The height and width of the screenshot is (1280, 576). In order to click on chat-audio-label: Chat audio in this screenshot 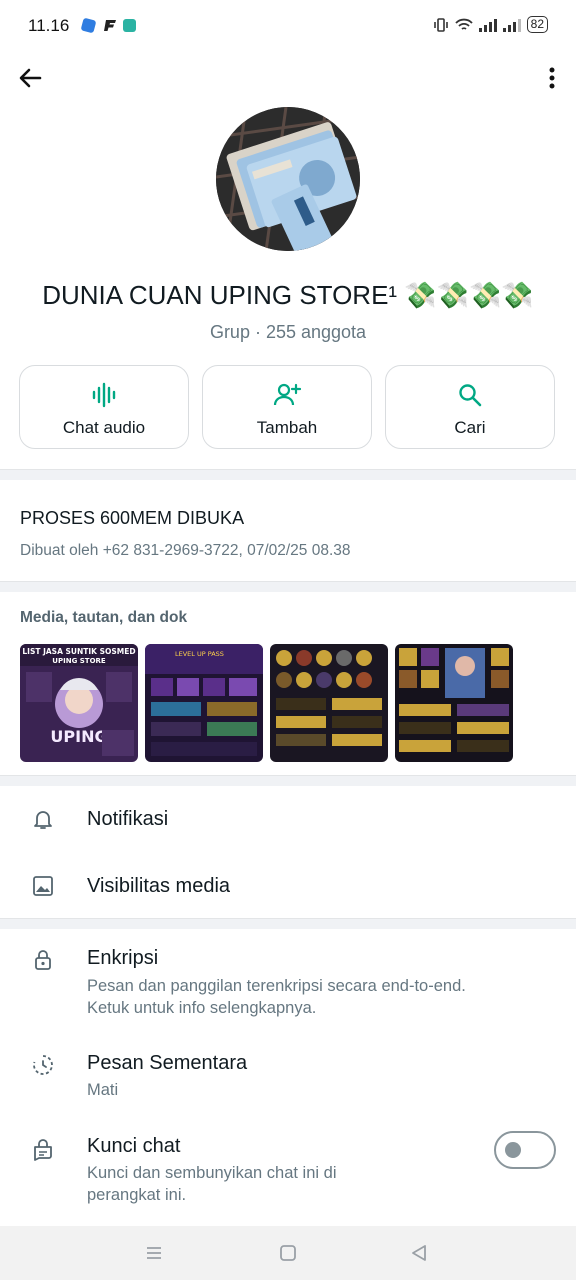, I will do `click(104, 427)`.